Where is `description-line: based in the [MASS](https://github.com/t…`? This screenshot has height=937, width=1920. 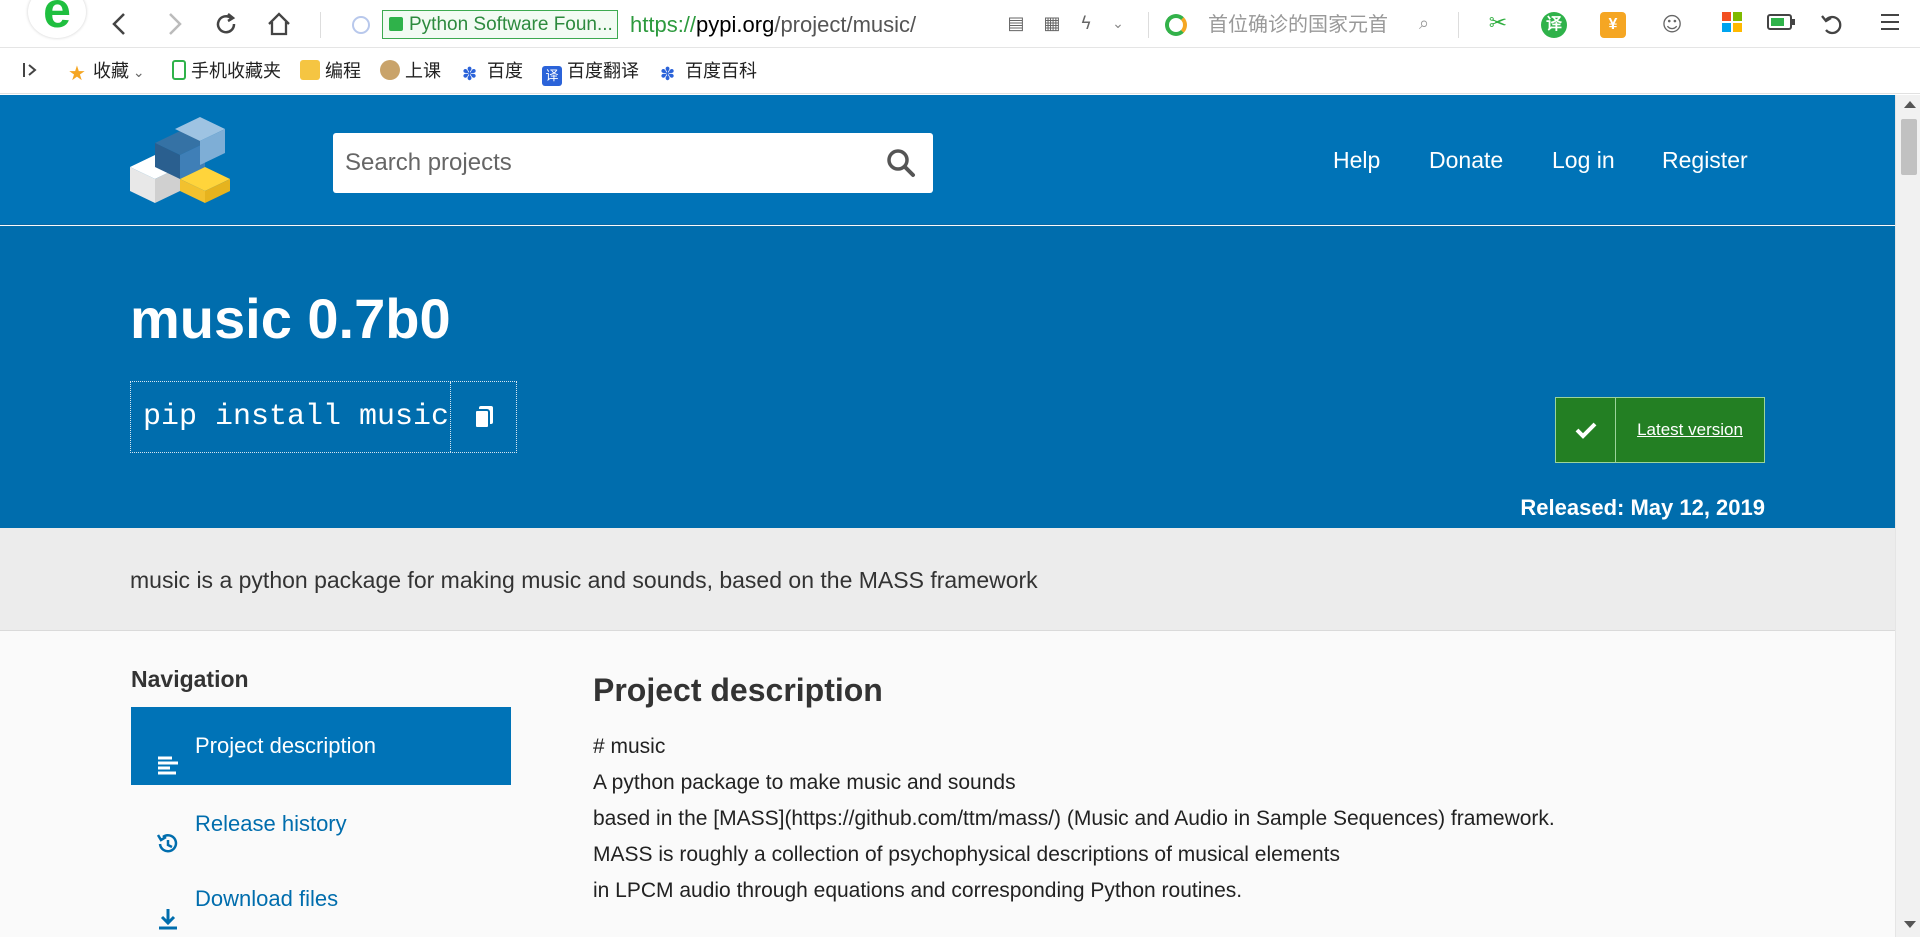 description-line: based in the [MASS](https://github.com/t… is located at coordinates (1074, 818).